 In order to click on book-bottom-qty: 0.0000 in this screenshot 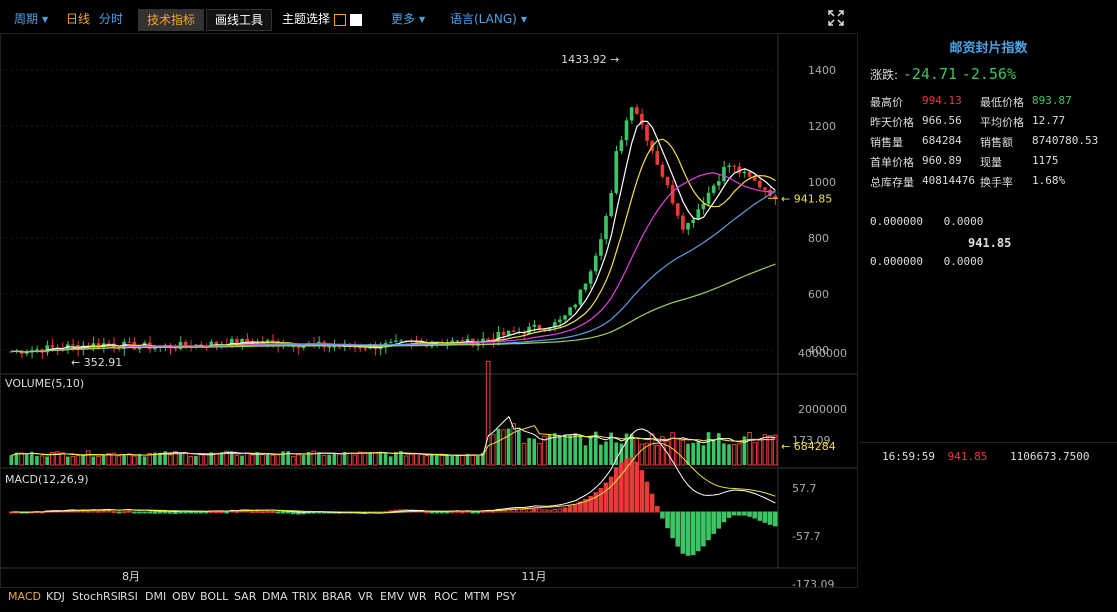, I will do `click(963, 261)`.